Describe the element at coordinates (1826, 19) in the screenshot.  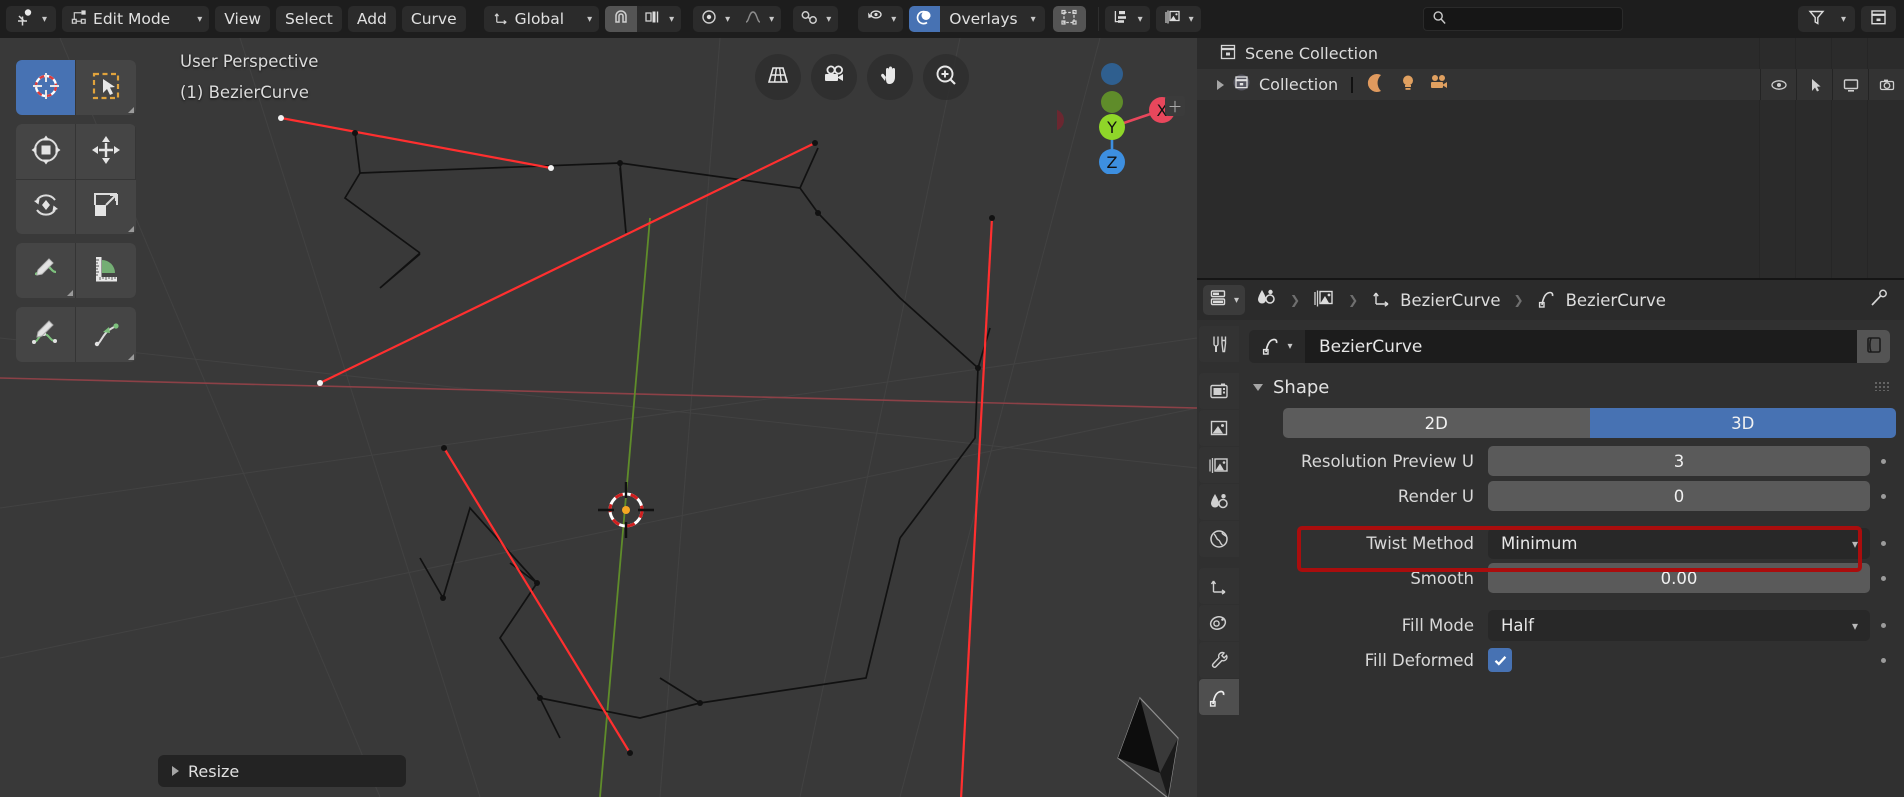
I see `filter-button: ▾` at that location.